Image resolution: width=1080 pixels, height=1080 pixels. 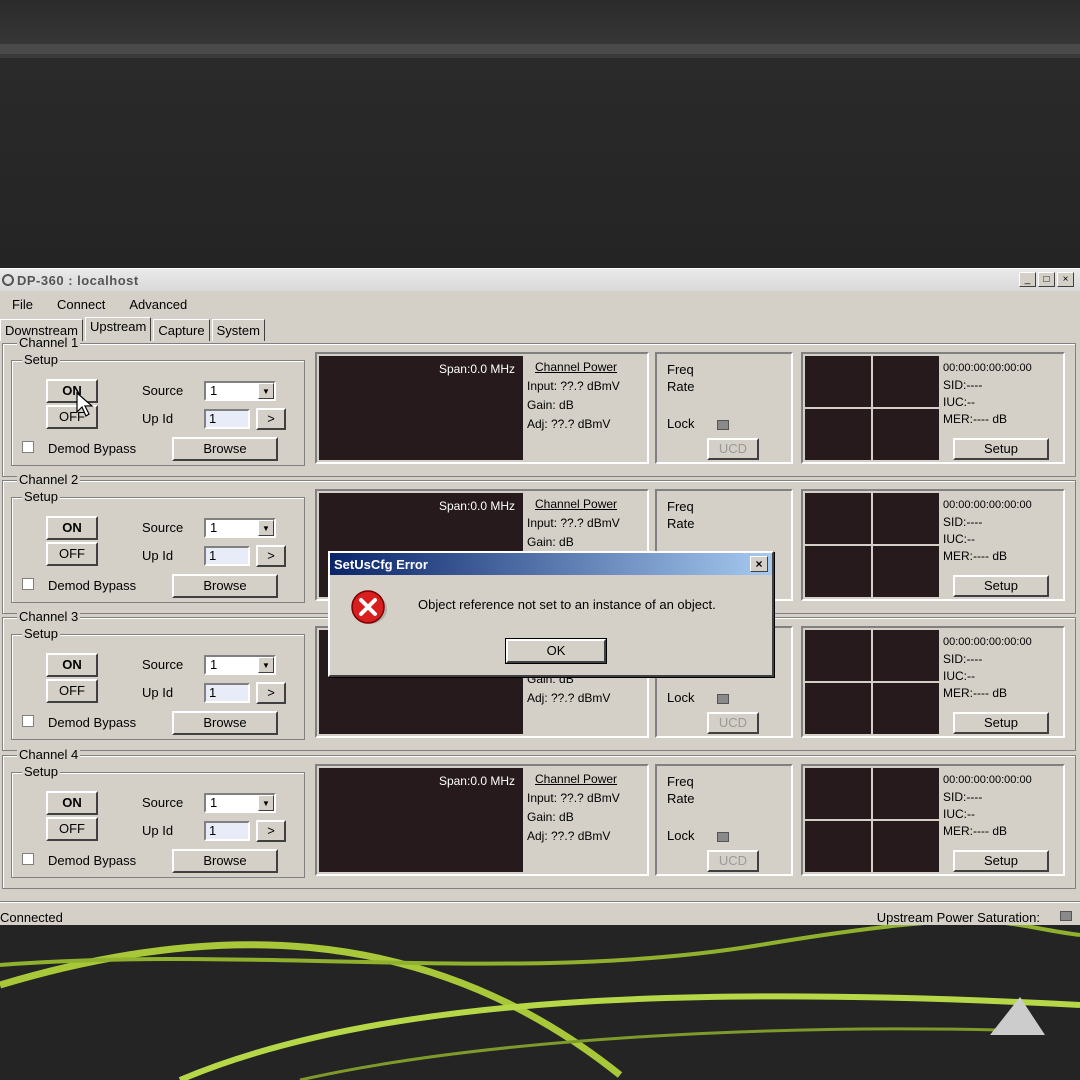 What do you see at coordinates (540, 914) in the screenshot?
I see `status-bar: Connected Upstream Power Saturation:` at bounding box center [540, 914].